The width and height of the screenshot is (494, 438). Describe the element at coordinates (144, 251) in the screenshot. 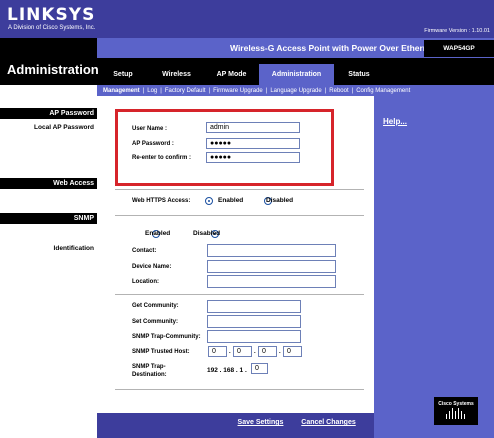

I see `contact-label: Contact:` at that location.